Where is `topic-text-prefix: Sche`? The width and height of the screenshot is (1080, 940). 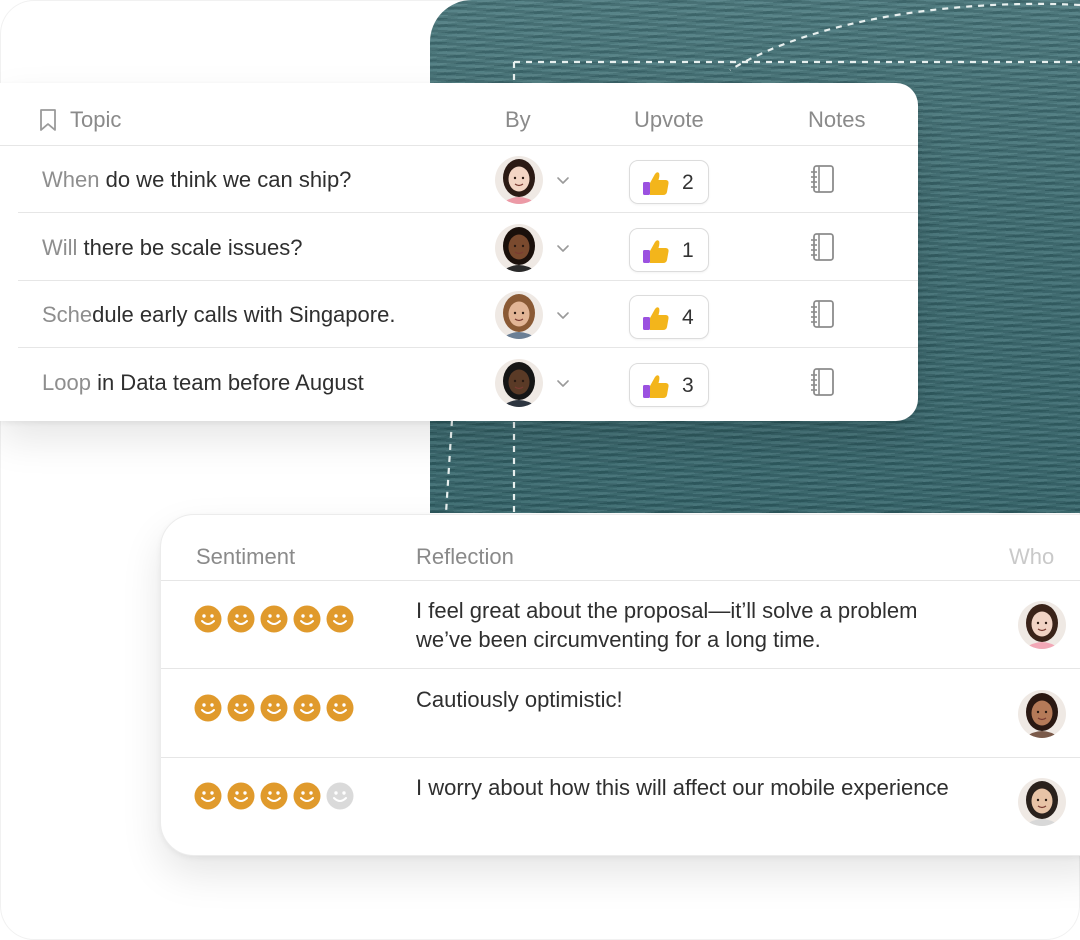 topic-text-prefix: Sche is located at coordinates (67, 314).